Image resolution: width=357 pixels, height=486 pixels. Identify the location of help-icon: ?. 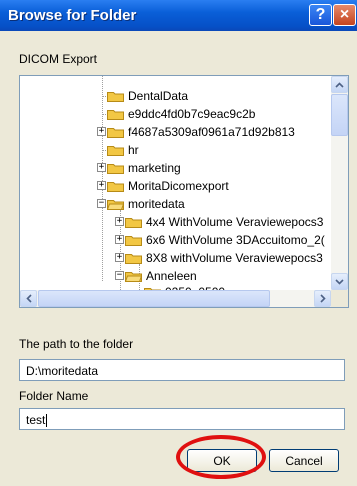
(320, 14).